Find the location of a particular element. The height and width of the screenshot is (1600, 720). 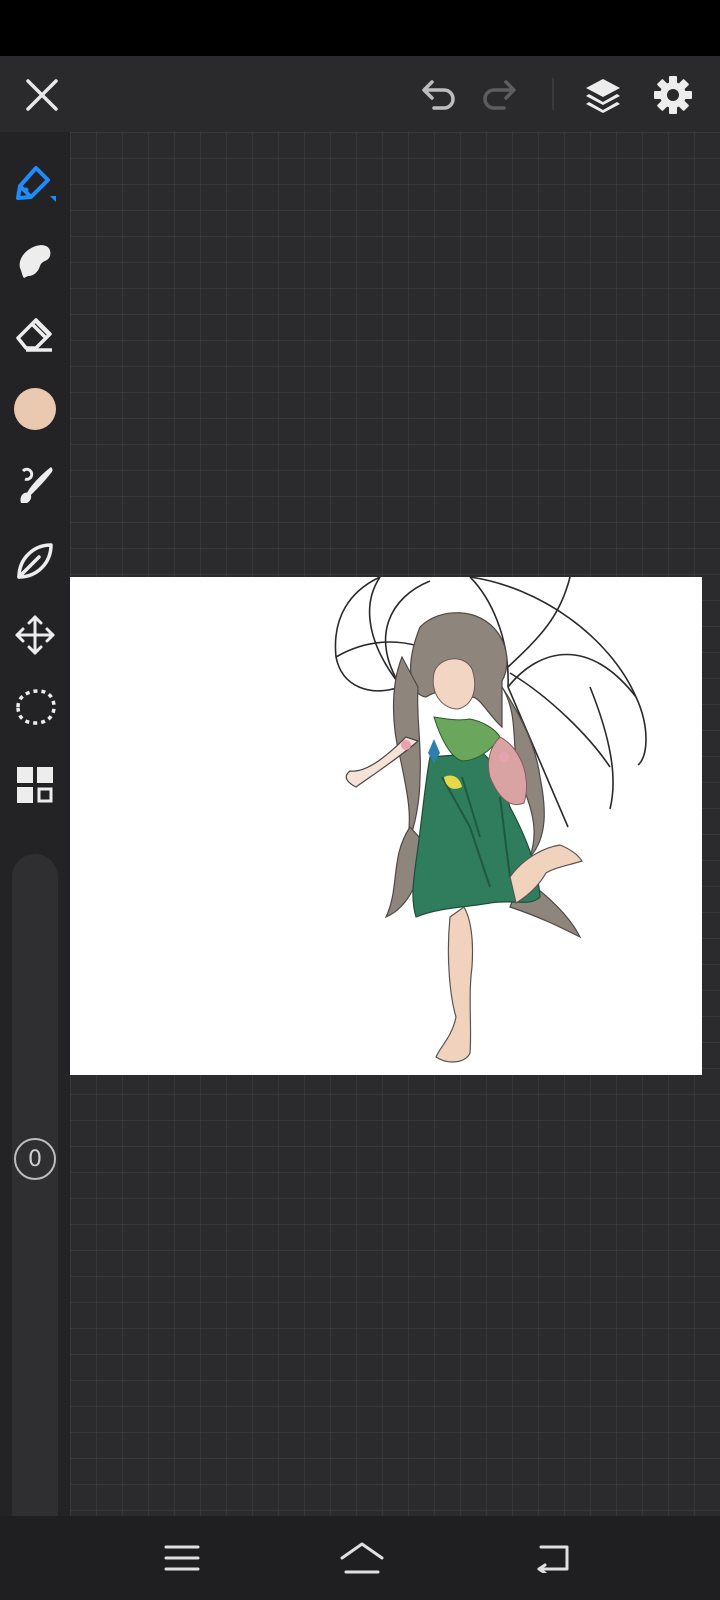

undo-button is located at coordinates (438, 95).